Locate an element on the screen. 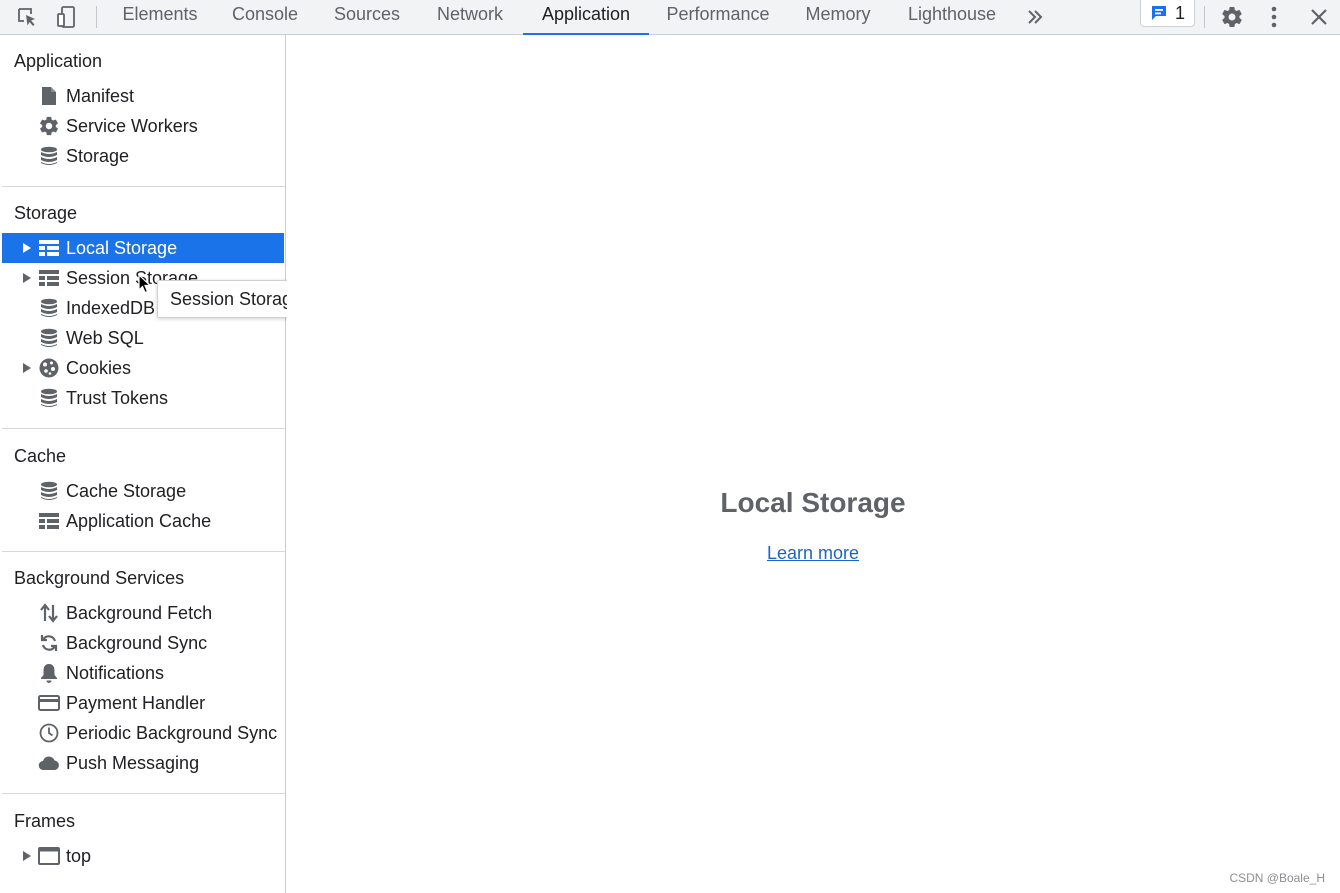 This screenshot has width=1340, height=893. sidebar-item-label: Manifest is located at coordinates (100, 95).